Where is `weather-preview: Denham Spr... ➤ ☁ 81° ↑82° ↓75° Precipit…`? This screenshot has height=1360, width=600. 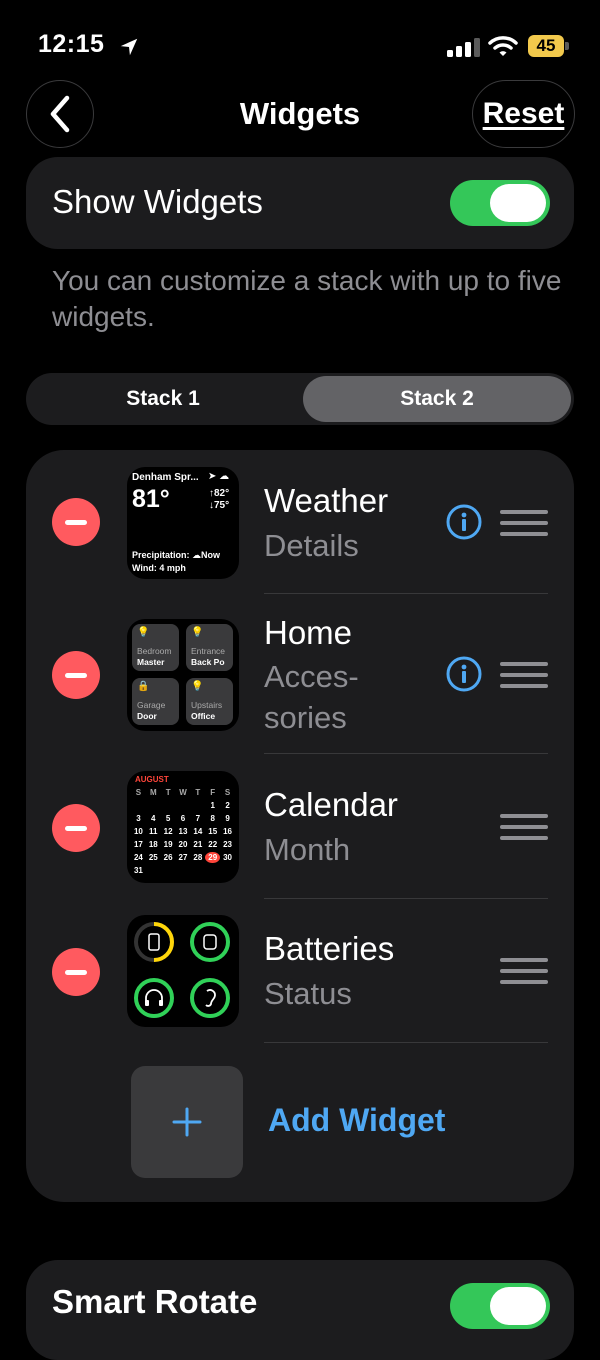 weather-preview: Denham Spr... ➤ ☁ 81° ↑82° ↓75° Precipit… is located at coordinates (183, 523).